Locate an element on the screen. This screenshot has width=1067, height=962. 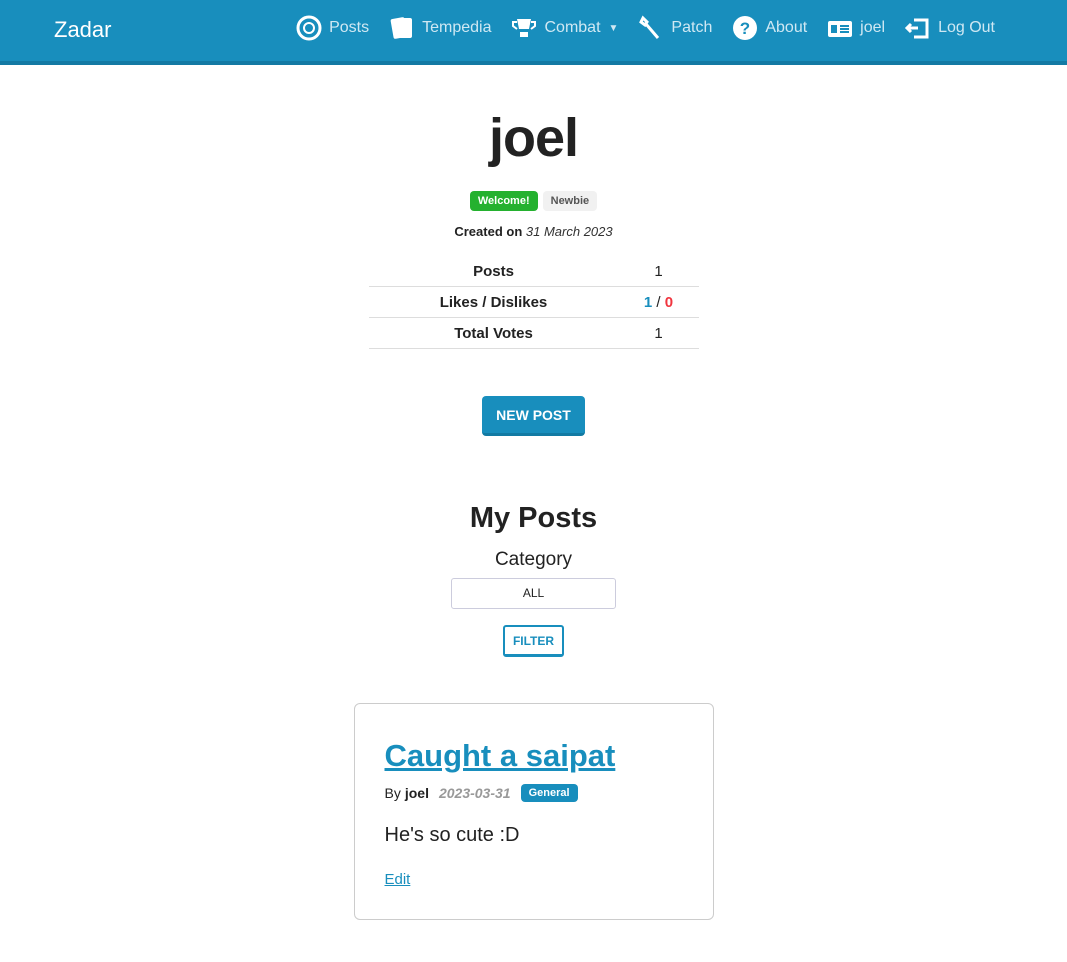
brand-link: Zadar is located at coordinates (82, 30).